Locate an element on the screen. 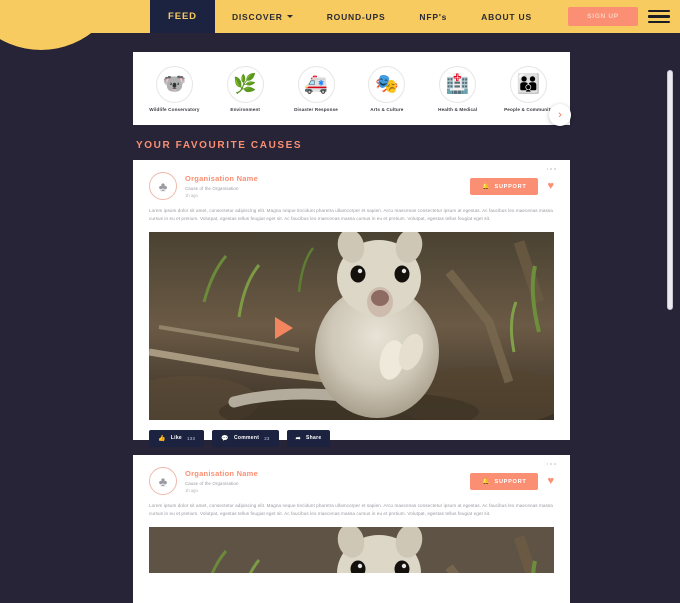  like-label: Like is located at coordinates (176, 438).